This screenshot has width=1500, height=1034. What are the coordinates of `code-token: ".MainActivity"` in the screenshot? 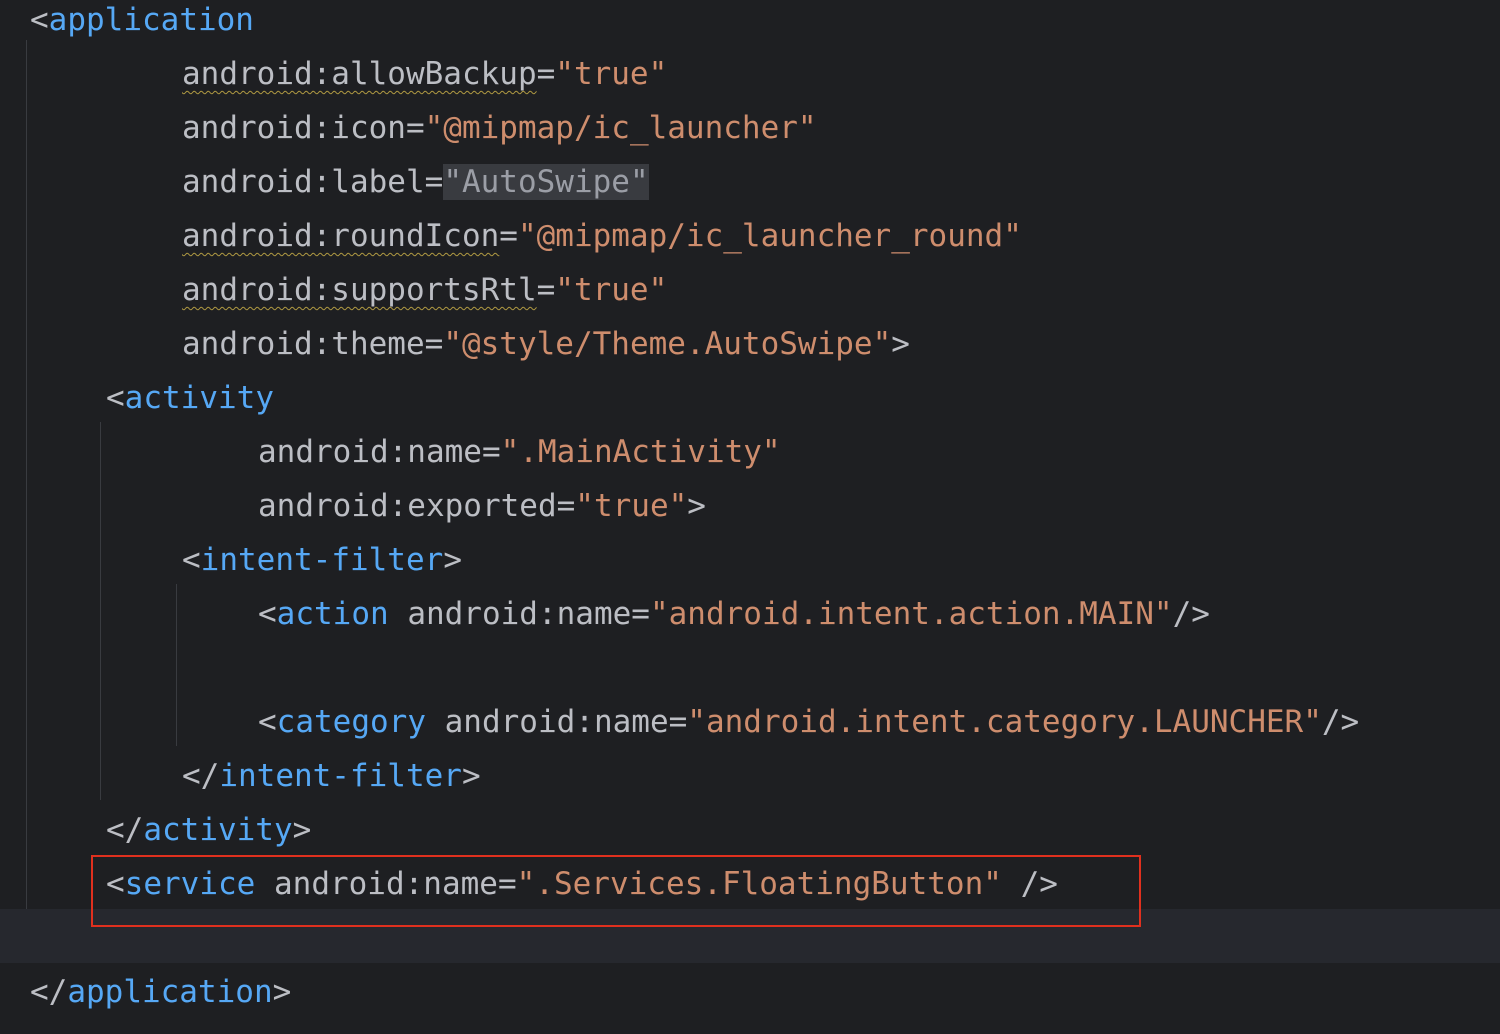 It's located at (640, 452).